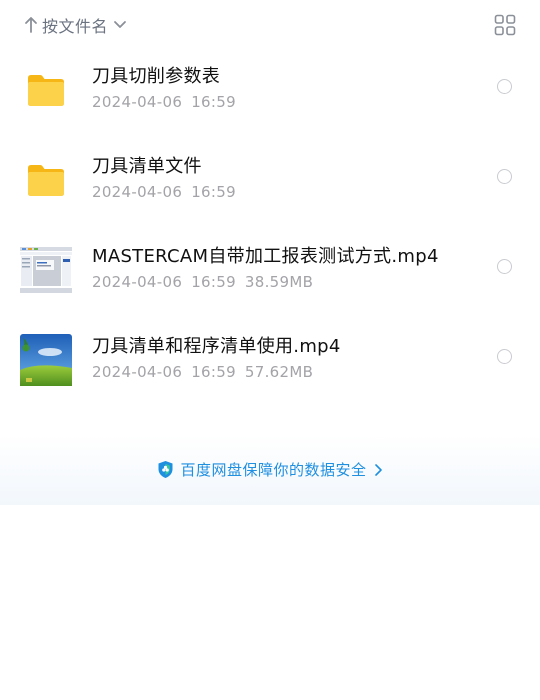  Describe the element at coordinates (270, 87) in the screenshot. I see `file-row: 刀具切削参数表 2024-04-06 16:59` at that location.